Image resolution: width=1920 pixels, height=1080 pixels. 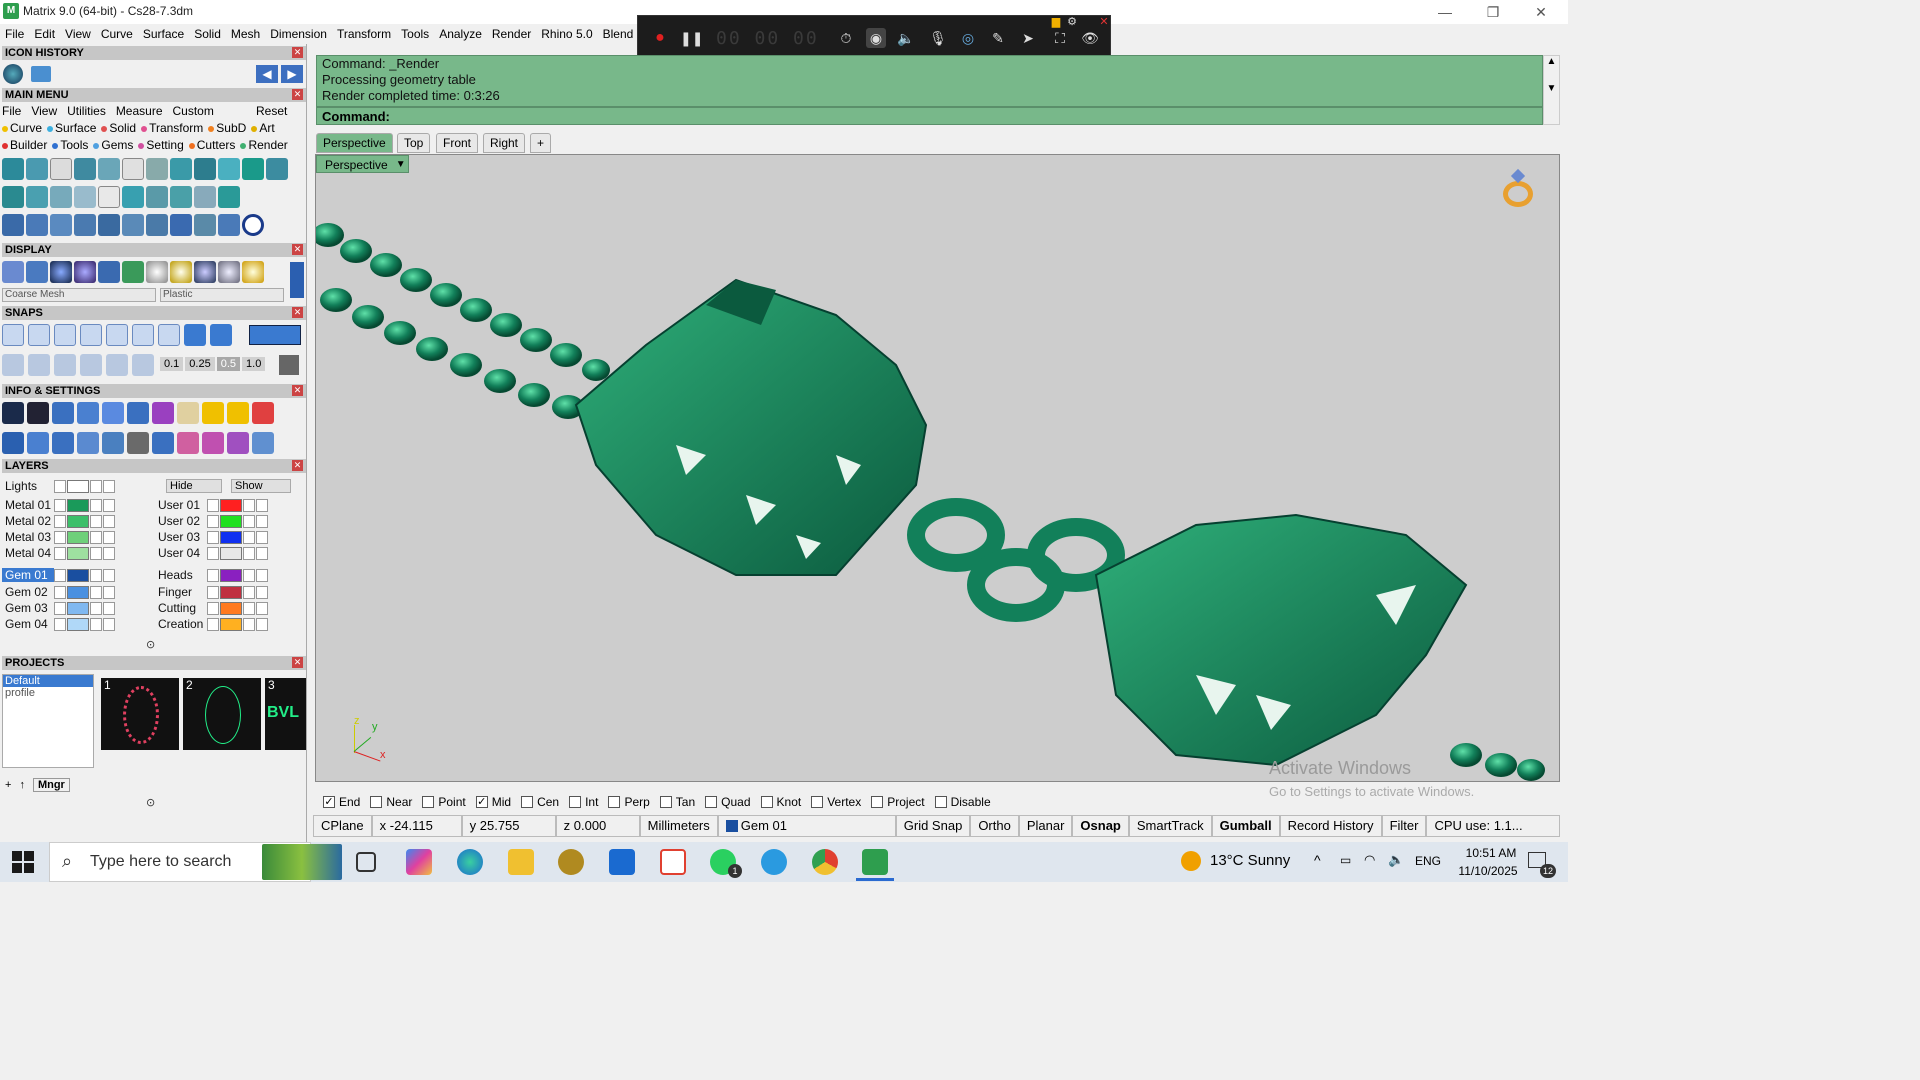 I want to click on cursor-icon: ➤, so click(x=1028, y=38).